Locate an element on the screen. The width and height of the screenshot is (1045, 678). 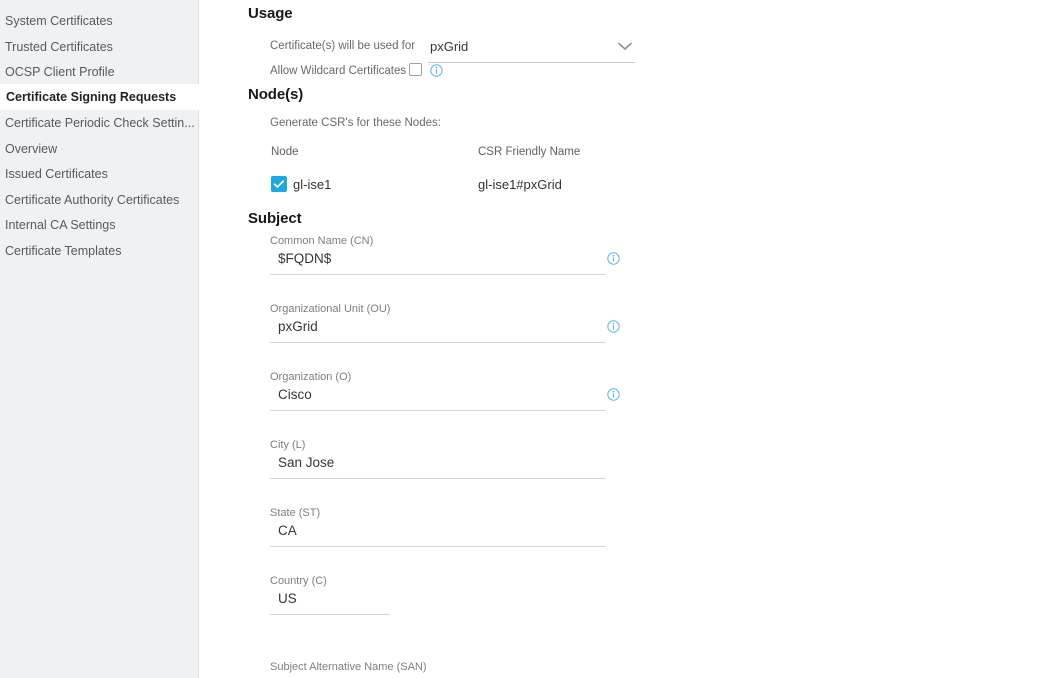
usage-section-heading: Usage is located at coordinates (270, 13).